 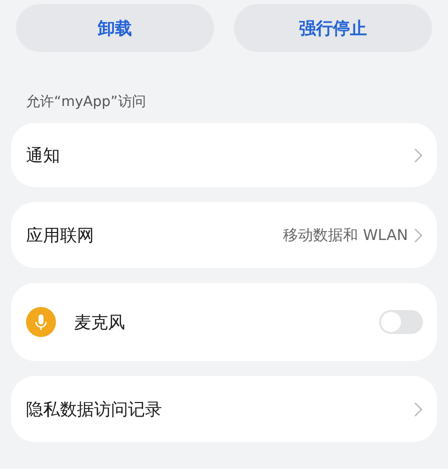 What do you see at coordinates (94, 409) in the screenshot?
I see `row-label: 隐私数据访问记录` at bounding box center [94, 409].